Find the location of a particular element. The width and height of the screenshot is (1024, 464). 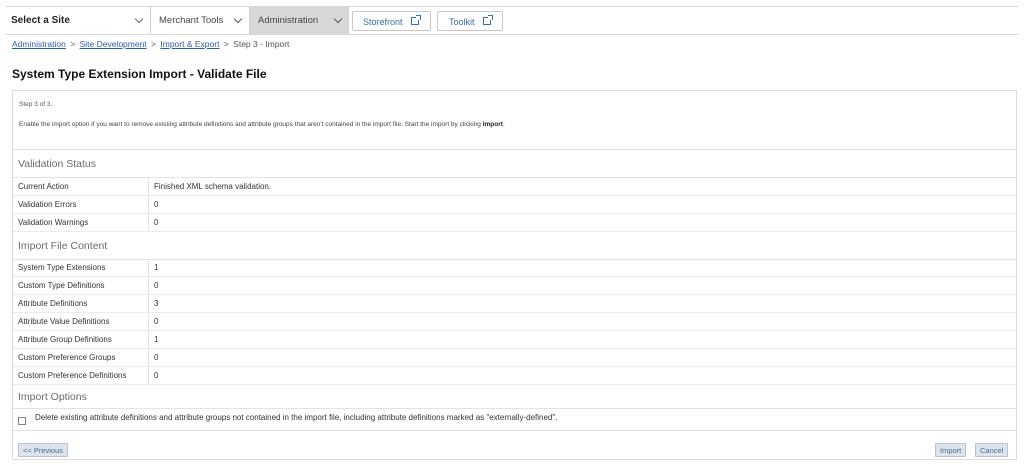

row-label: Validation Errors is located at coordinates (81, 204).